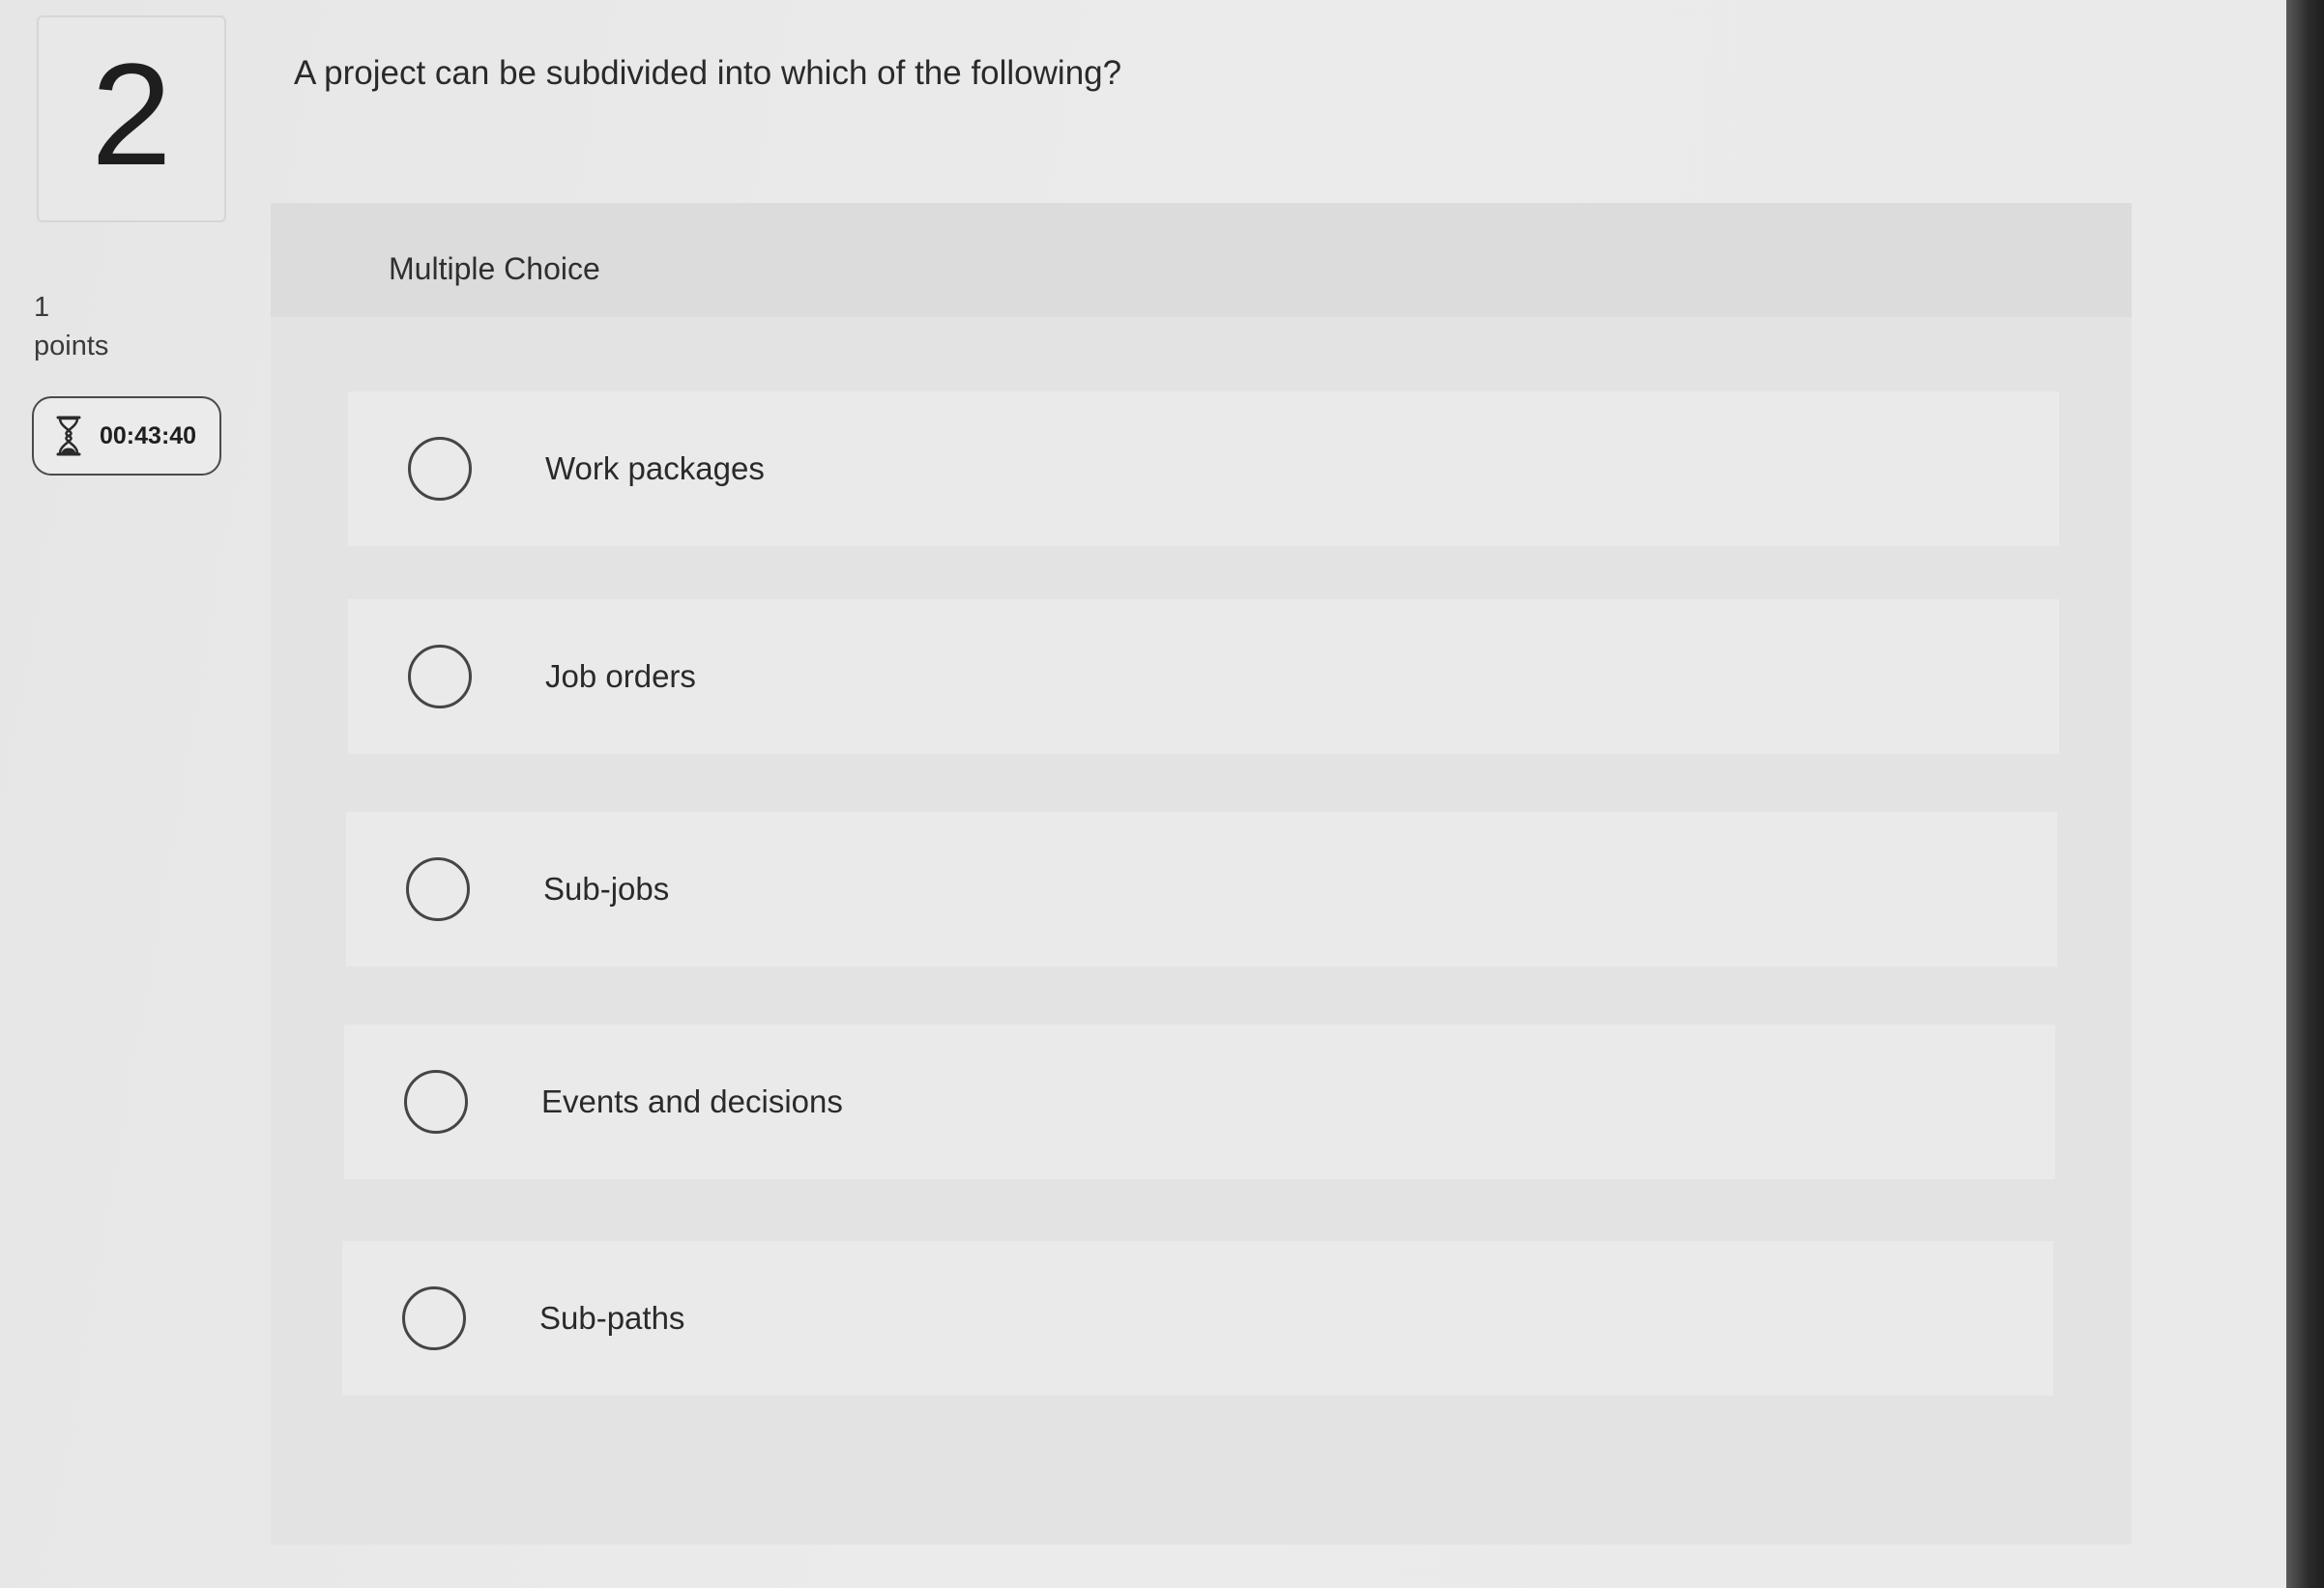 This screenshot has height=1588, width=2324. I want to click on answer-option-label: Events and decisions, so click(692, 1101).